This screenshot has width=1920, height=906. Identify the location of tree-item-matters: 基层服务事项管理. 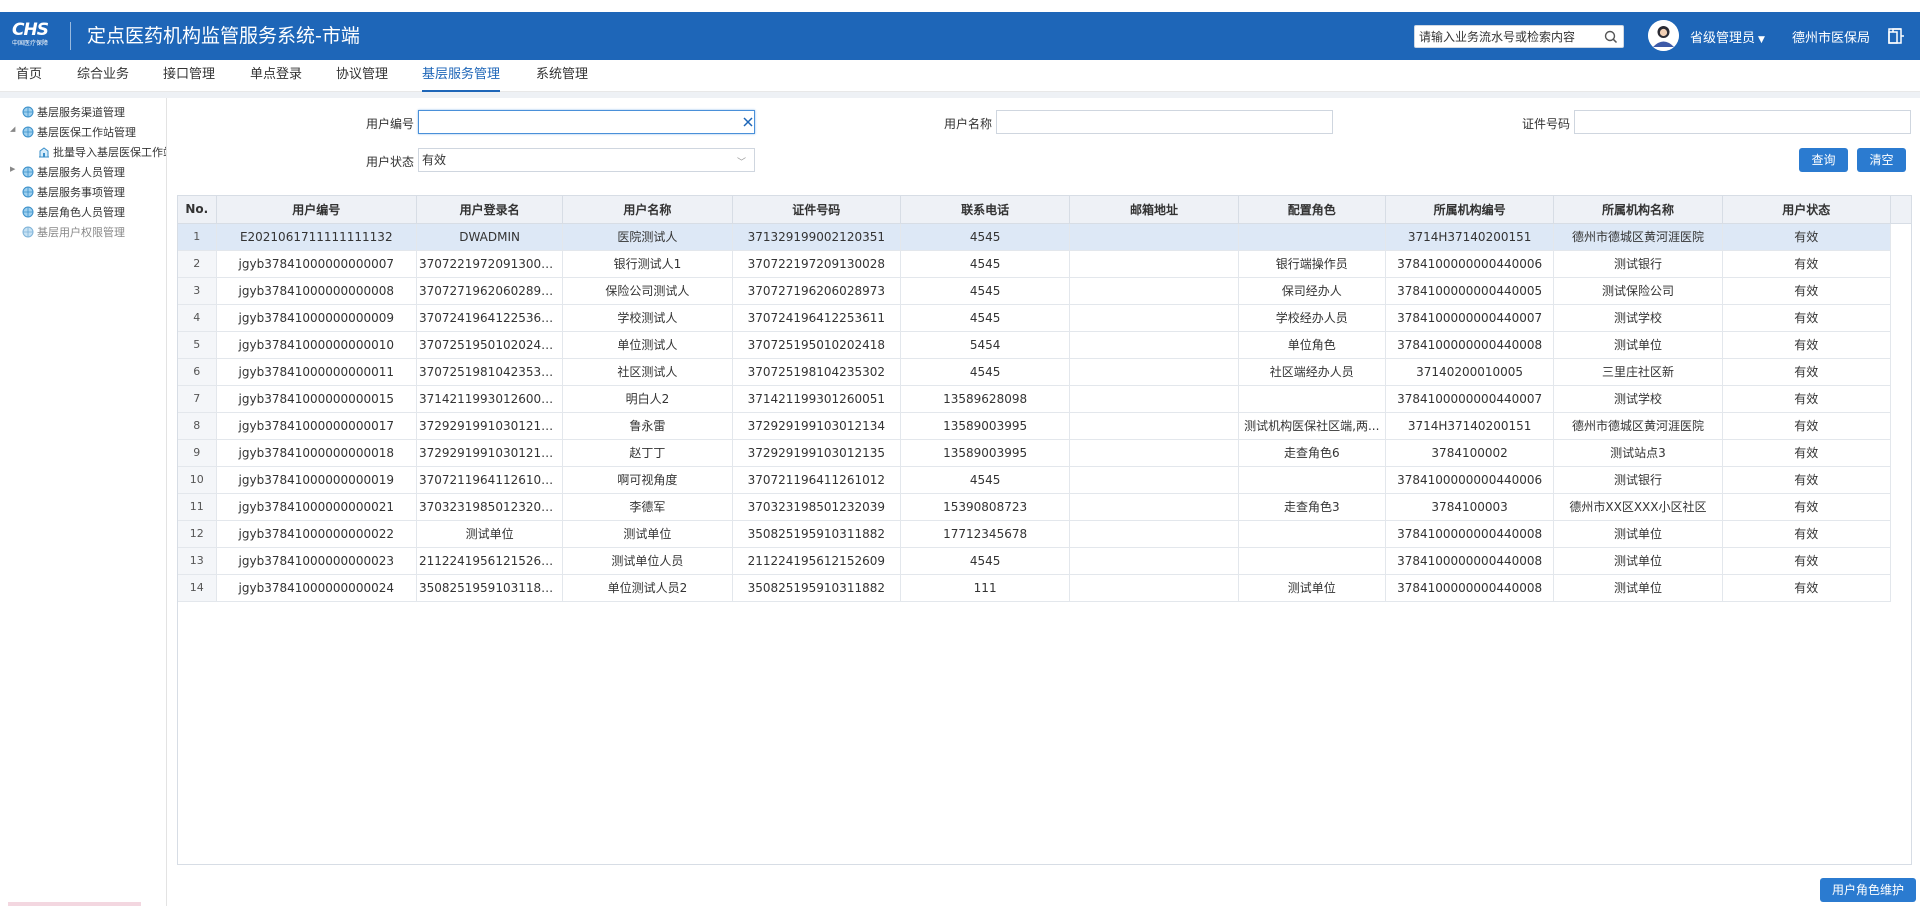
(73, 193).